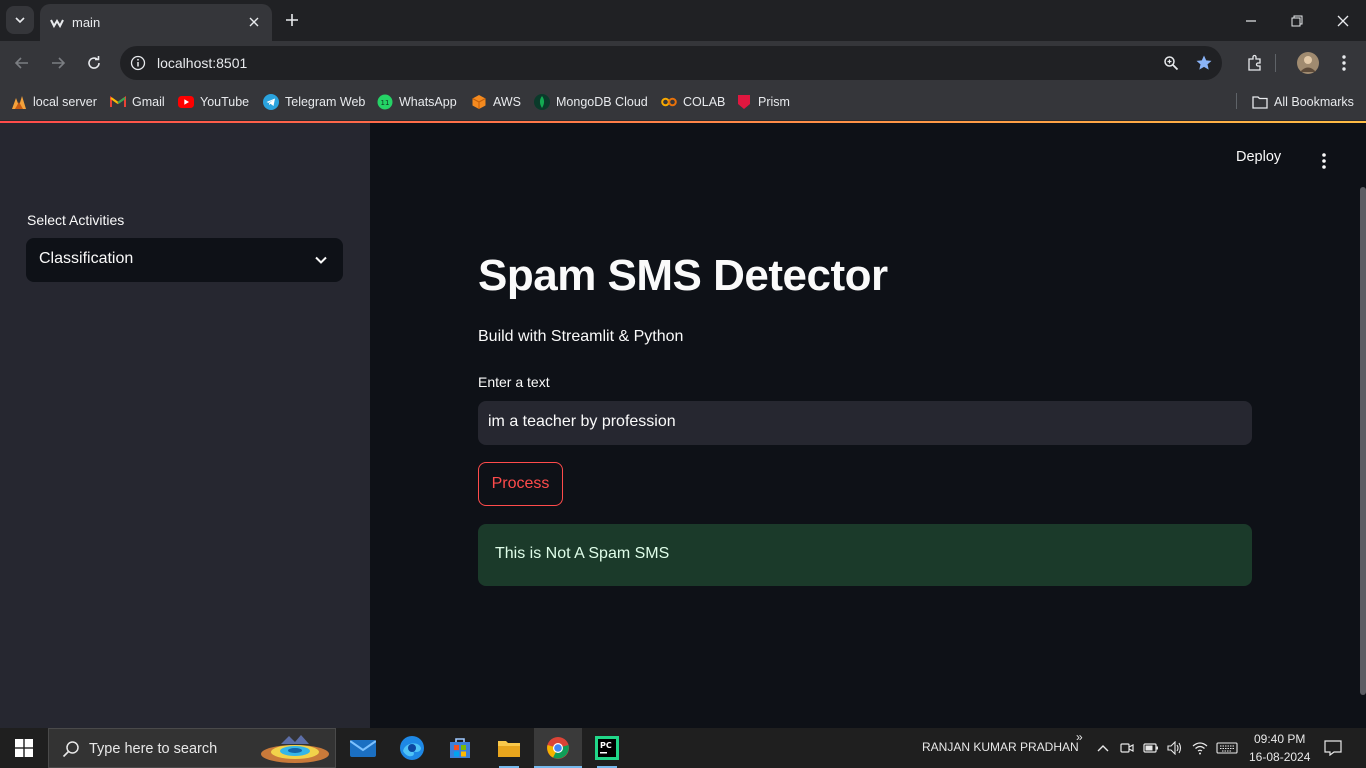  Describe the element at coordinates (1227, 748) in the screenshot. I see `keyboard-icon` at that location.